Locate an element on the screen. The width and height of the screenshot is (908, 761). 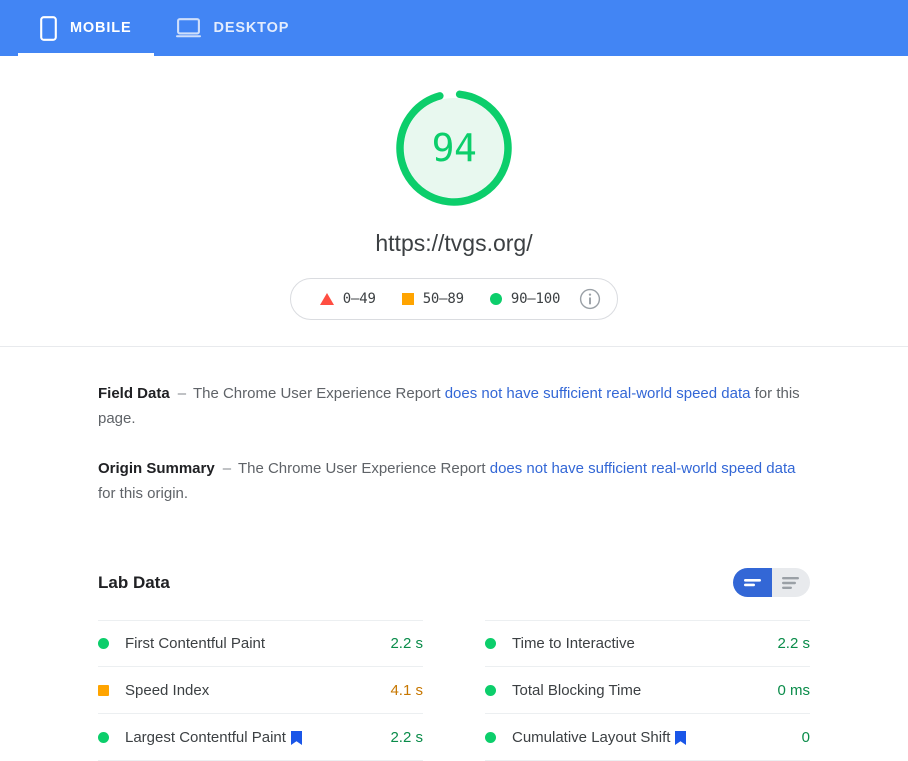
metric-value: 0 is located at coordinates (805, 737).